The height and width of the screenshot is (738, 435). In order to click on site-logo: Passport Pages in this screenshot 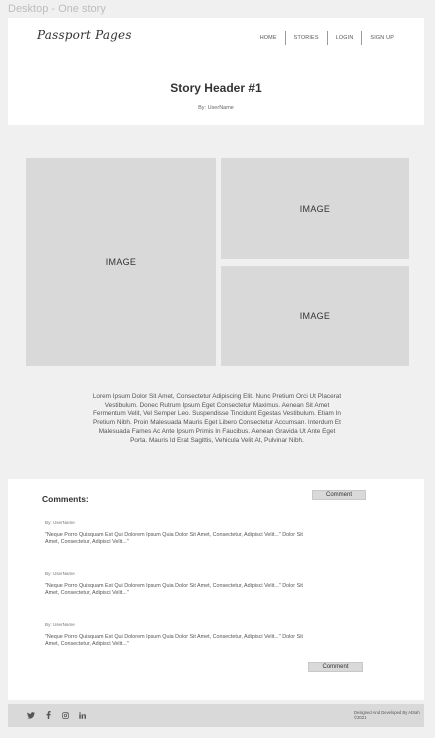, I will do `click(84, 35)`.